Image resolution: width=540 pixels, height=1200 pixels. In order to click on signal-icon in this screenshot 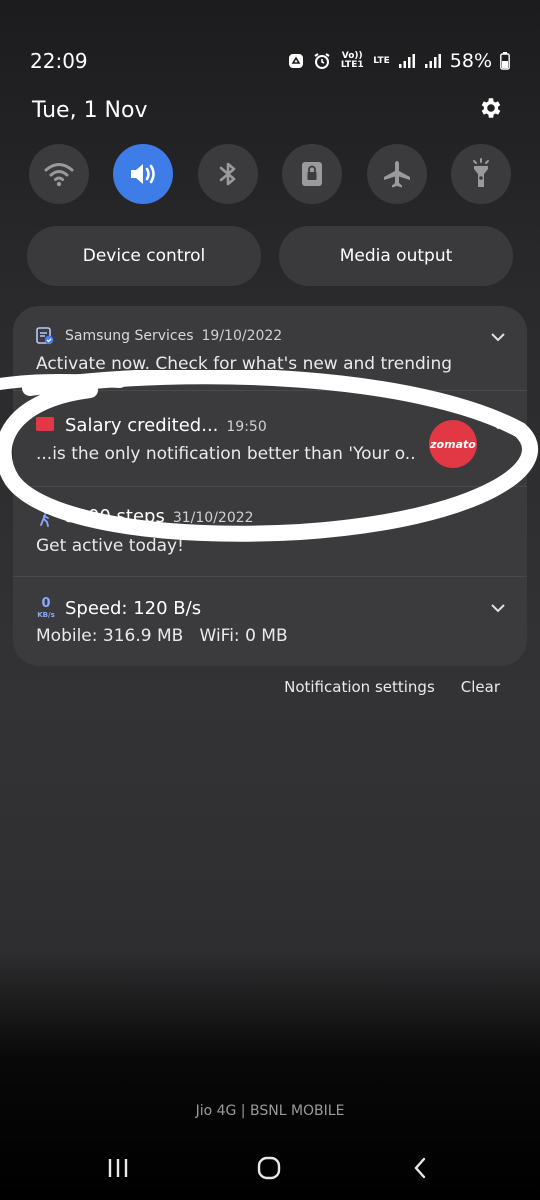, I will do `click(407, 61)`.